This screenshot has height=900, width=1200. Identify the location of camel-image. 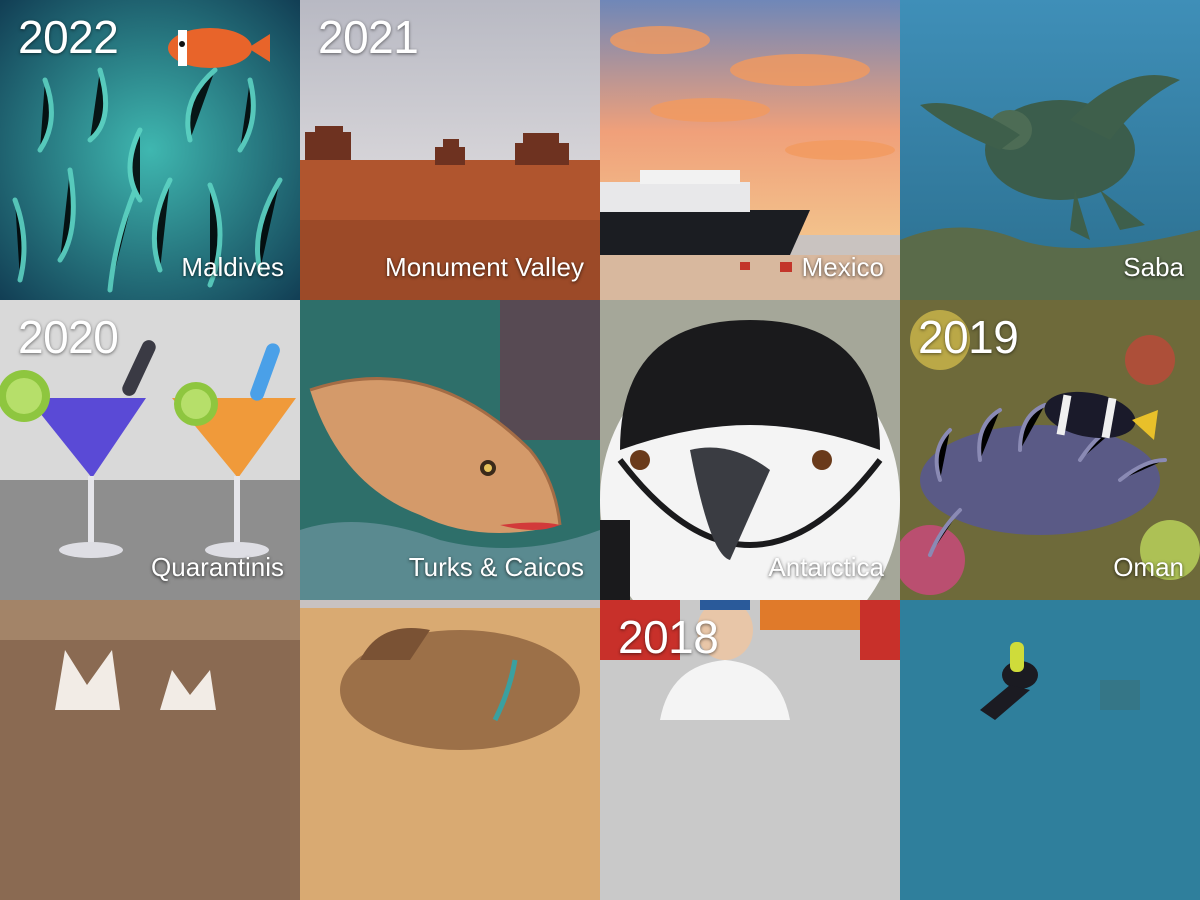
(450, 750).